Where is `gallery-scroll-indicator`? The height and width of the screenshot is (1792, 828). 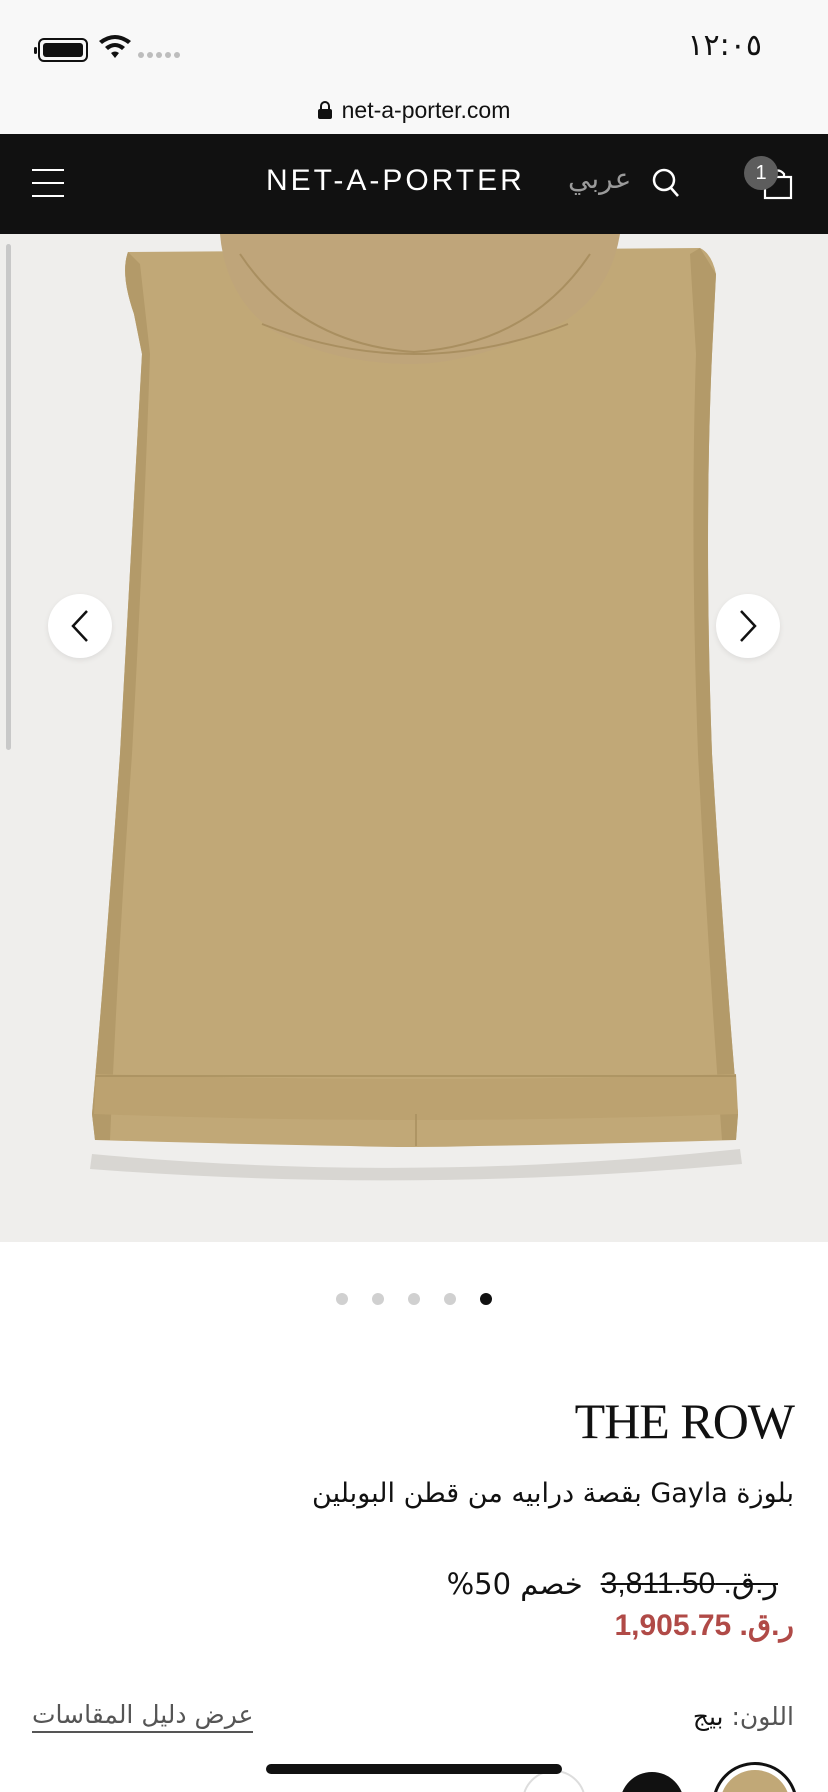
gallery-scroll-indicator is located at coordinates (8, 497).